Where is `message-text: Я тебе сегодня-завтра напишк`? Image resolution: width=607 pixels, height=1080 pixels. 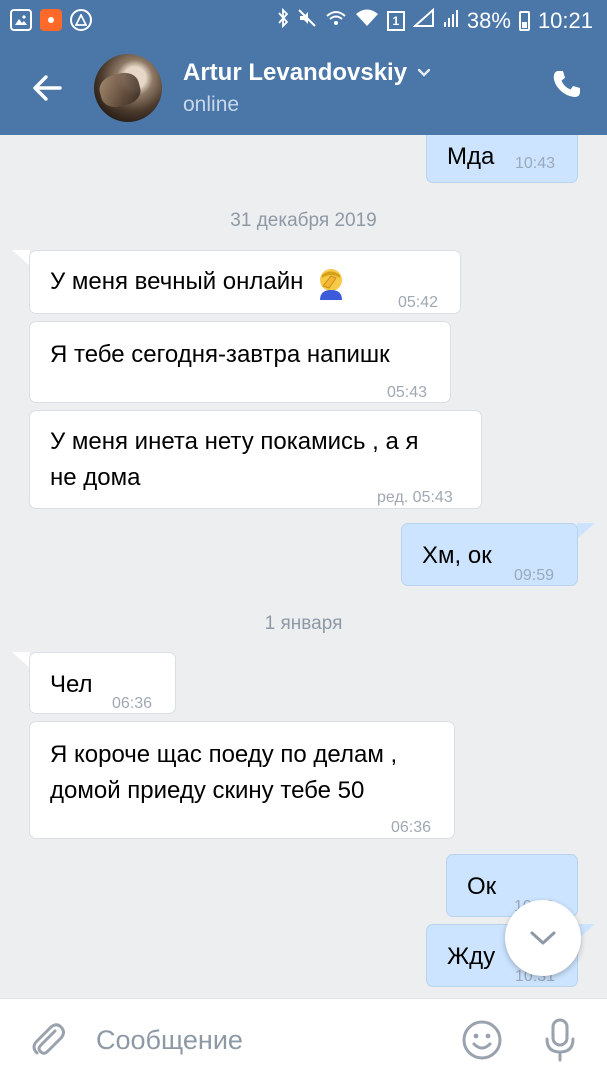
message-text: Я тебе сегодня-завтра напишк is located at coordinates (220, 354).